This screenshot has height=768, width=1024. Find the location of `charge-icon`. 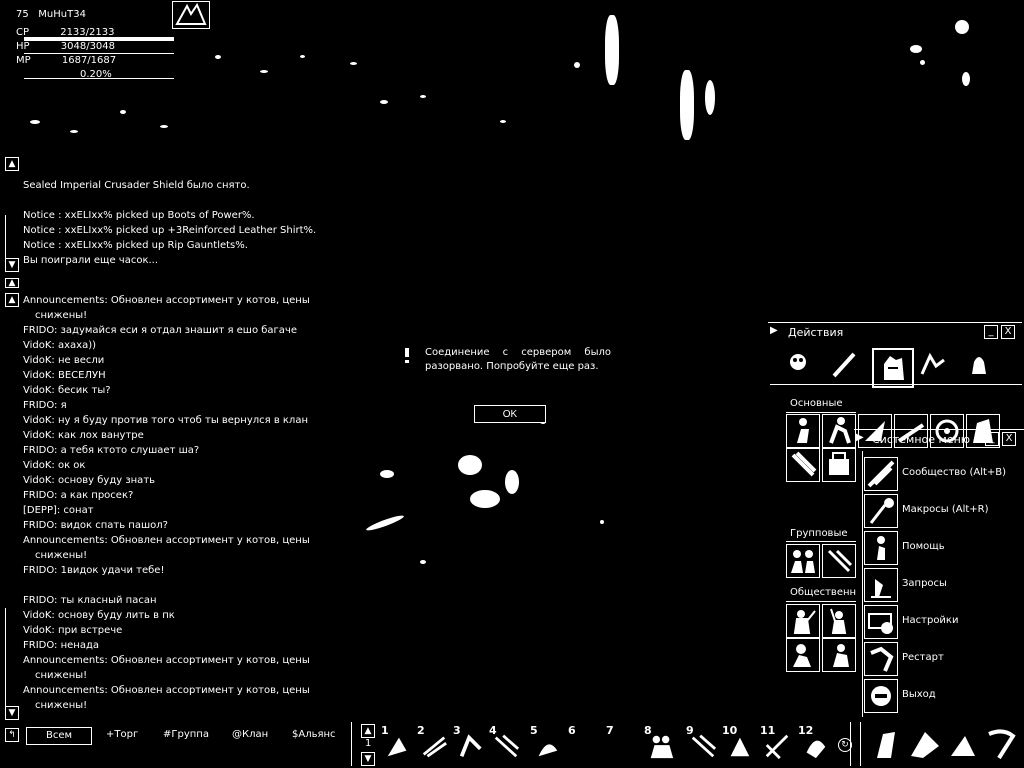

charge-icon is located at coordinates (803, 655).